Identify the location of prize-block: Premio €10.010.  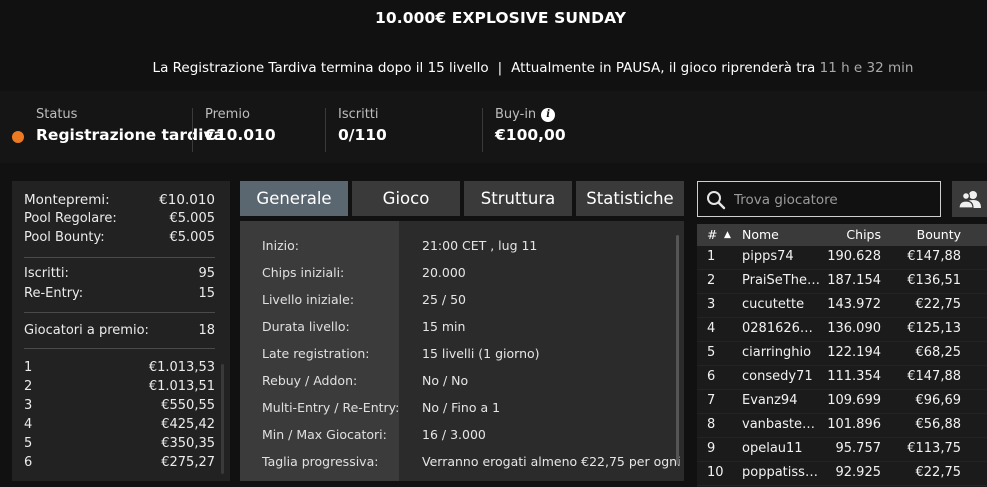
(240, 129).